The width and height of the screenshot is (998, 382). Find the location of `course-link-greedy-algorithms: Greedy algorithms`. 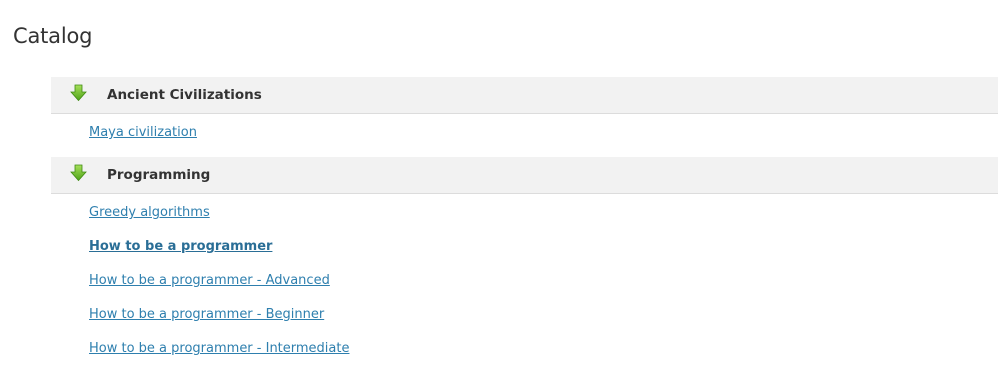

course-link-greedy-algorithms: Greedy algorithms is located at coordinates (149, 212).